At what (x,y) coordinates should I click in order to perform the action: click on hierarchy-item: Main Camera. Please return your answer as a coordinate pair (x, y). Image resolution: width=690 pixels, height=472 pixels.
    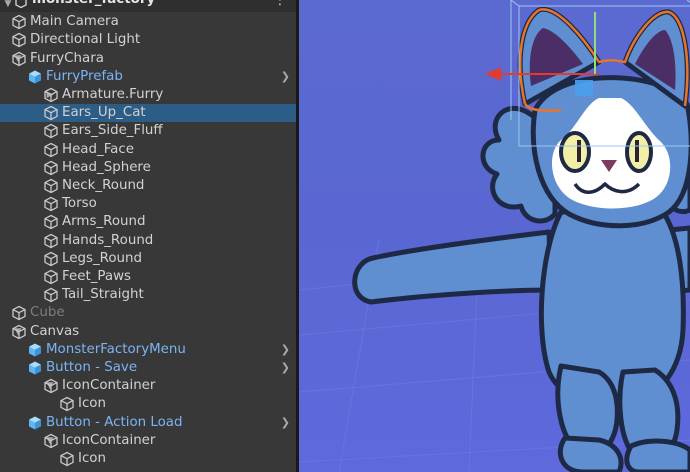
    Looking at the image, I should click on (148, 22).